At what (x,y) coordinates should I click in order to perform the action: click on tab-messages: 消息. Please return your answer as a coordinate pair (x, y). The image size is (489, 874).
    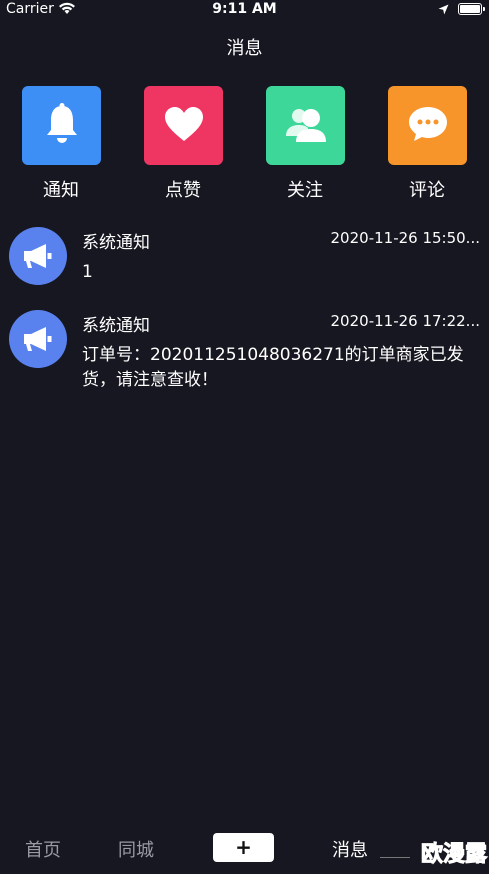
    Looking at the image, I should click on (350, 849).